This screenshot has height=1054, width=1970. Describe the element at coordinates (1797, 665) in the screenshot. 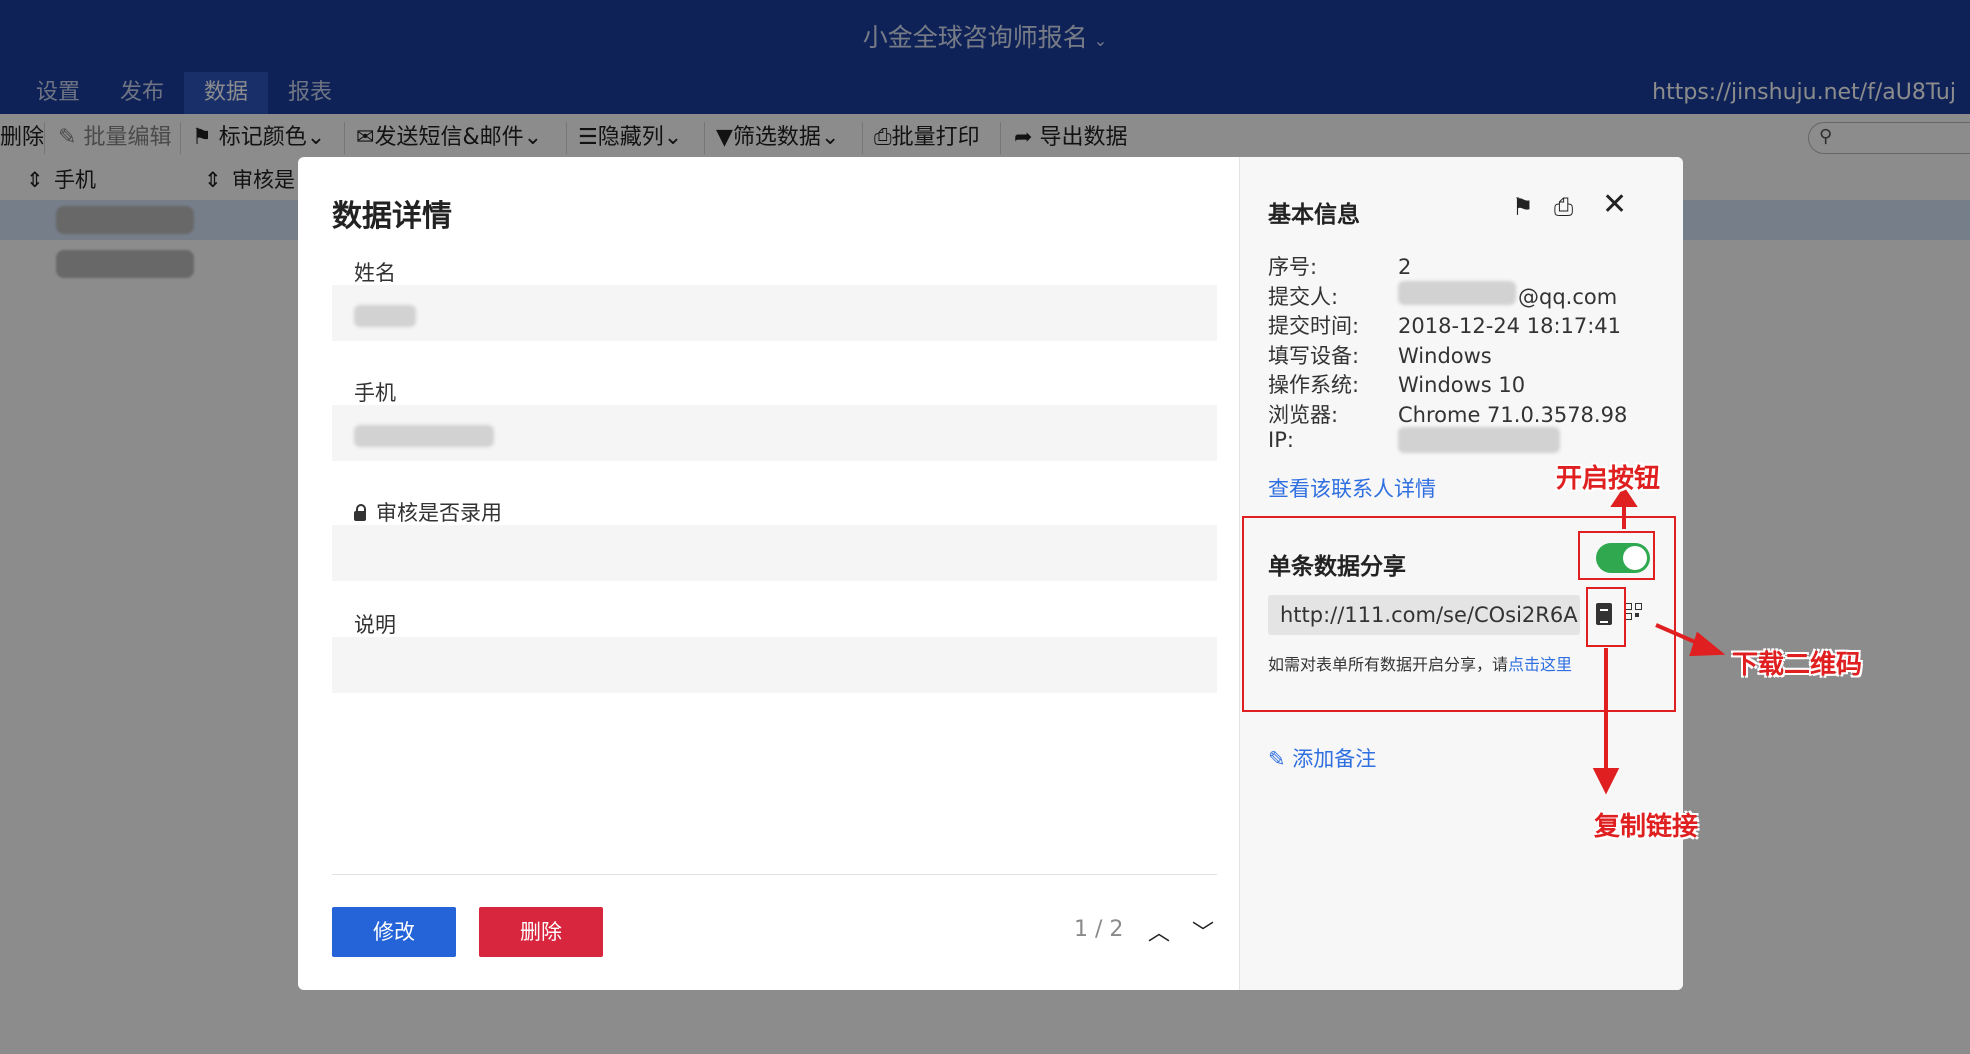

I see `annotation-label-qr: 下载二维码` at that location.